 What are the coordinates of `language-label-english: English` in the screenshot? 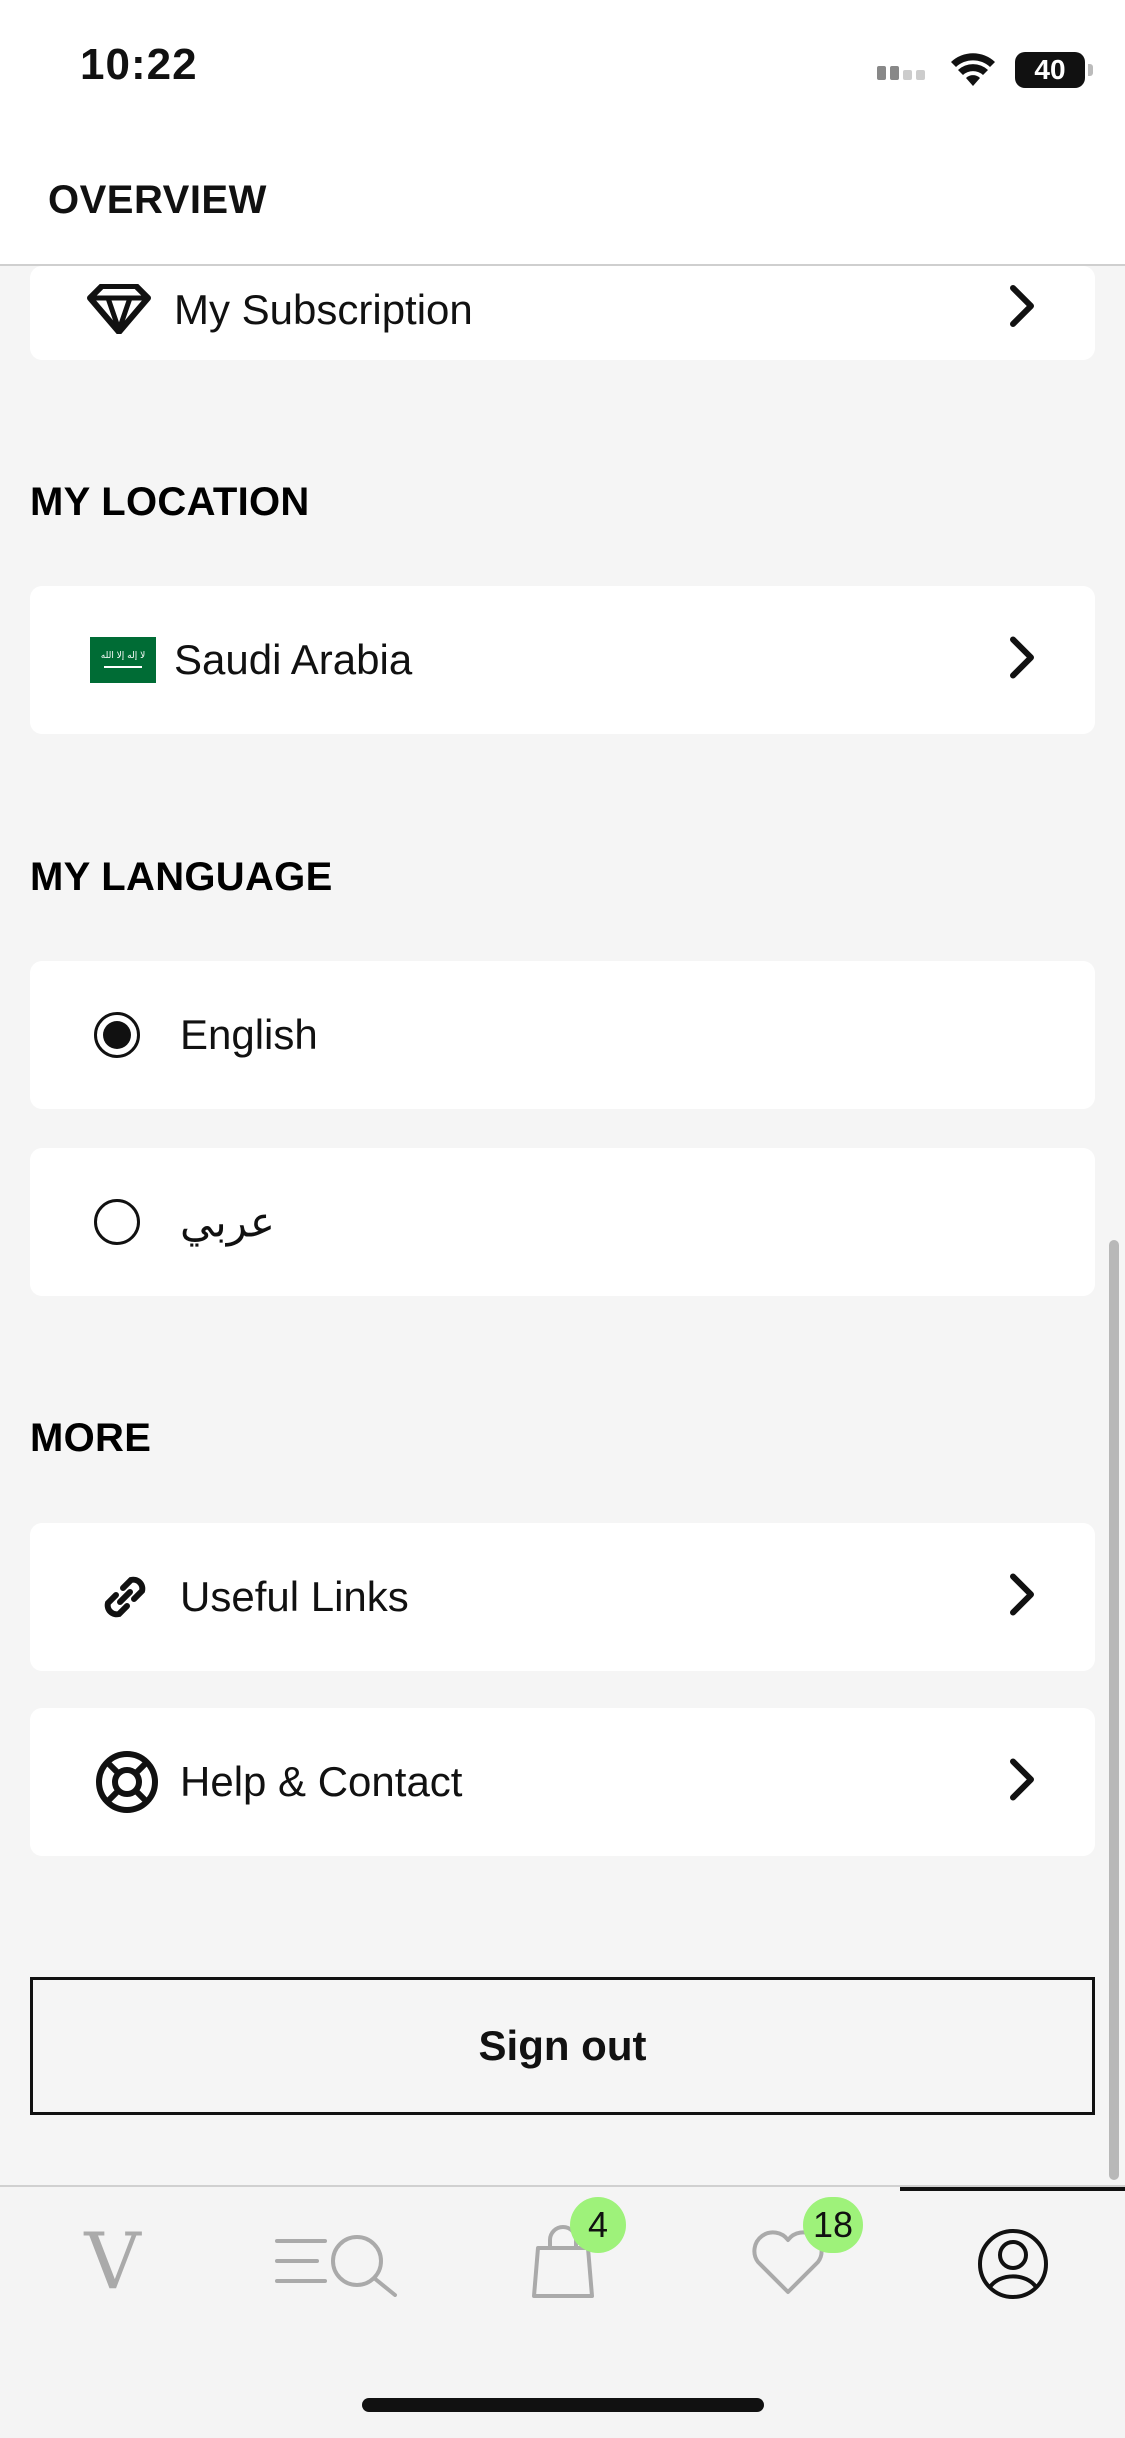 It's located at (249, 1034).